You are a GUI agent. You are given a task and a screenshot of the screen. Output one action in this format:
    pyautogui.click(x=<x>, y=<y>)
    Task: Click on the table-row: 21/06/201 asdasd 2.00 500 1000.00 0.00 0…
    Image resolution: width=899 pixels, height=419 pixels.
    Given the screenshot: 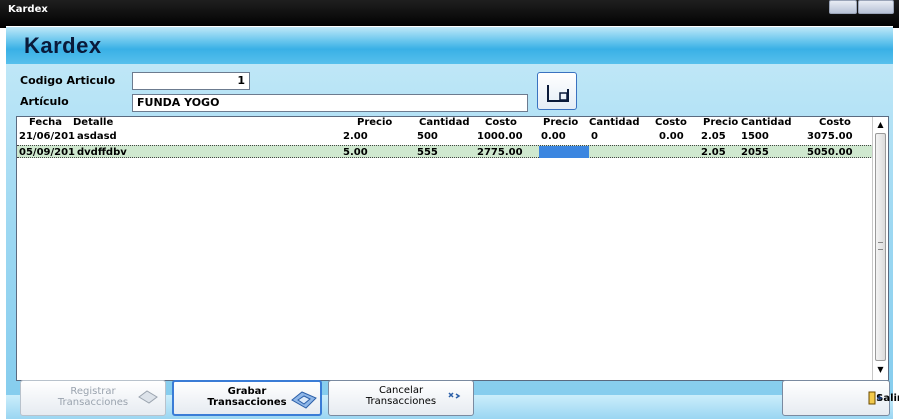 What is the action you would take?
    pyautogui.click(x=445, y=136)
    